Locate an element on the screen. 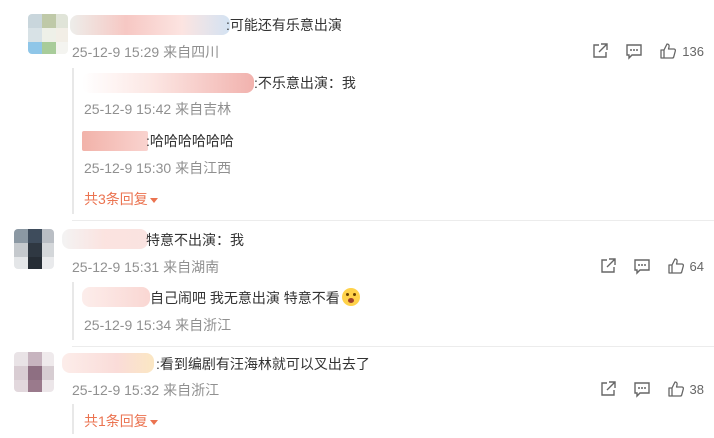  reply-meta: 25-12-9 15:34 来自浙江 is located at coordinates (158, 325).